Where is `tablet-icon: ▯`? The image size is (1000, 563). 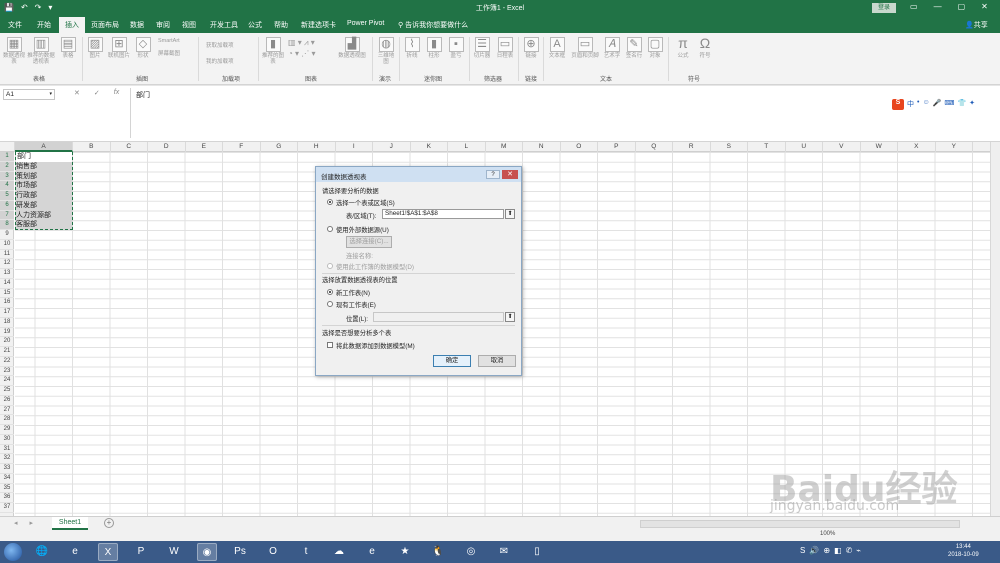 tablet-icon: ▯ is located at coordinates (537, 552).